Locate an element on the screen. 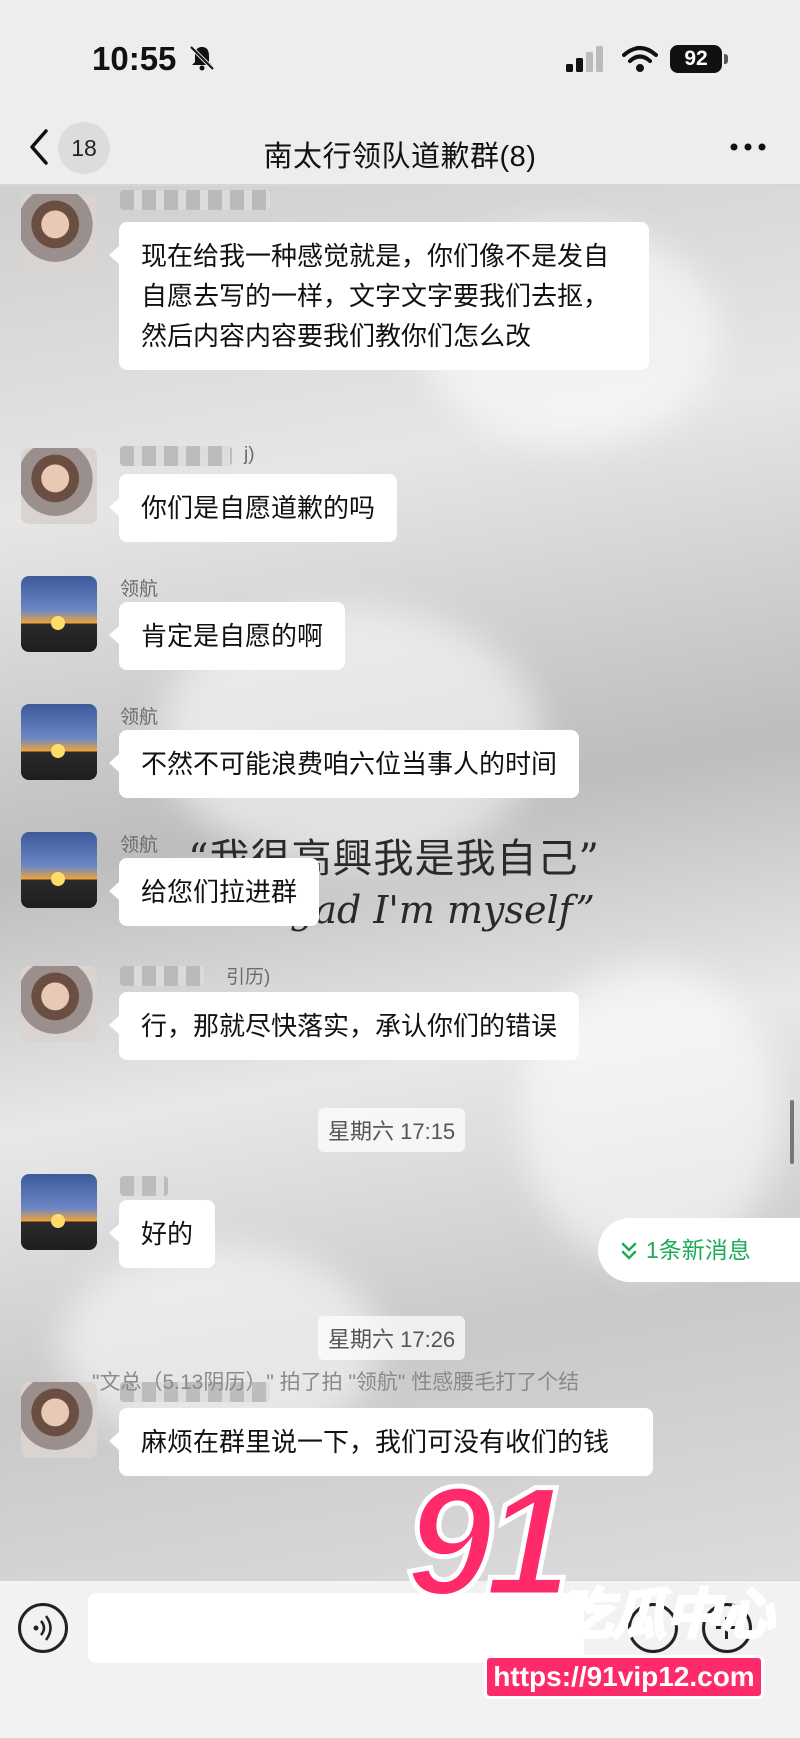 This screenshot has height=1738, width=800. double-chevron-down-icon is located at coordinates (629, 1251).